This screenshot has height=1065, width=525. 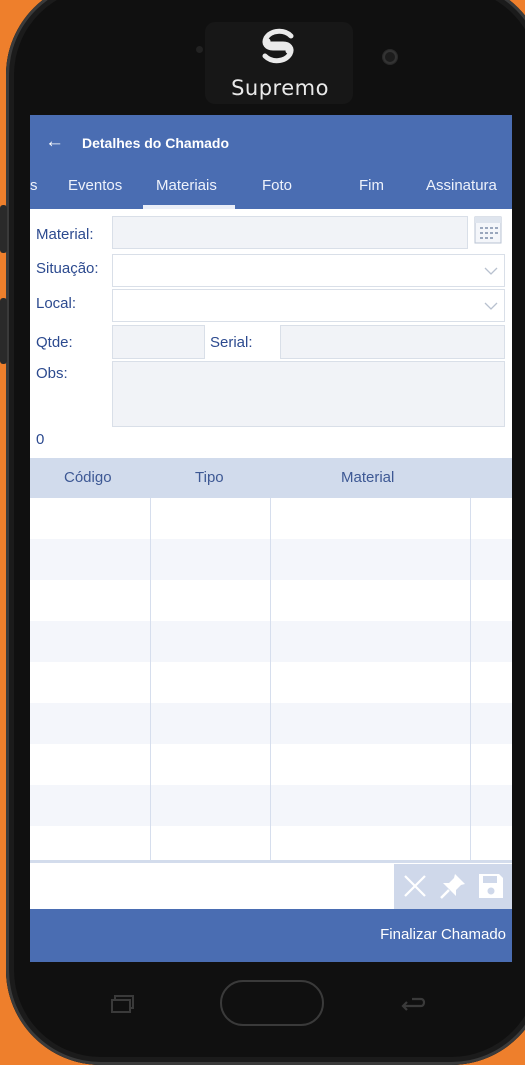 I want to click on column-header-codigo: Código, so click(x=88, y=477).